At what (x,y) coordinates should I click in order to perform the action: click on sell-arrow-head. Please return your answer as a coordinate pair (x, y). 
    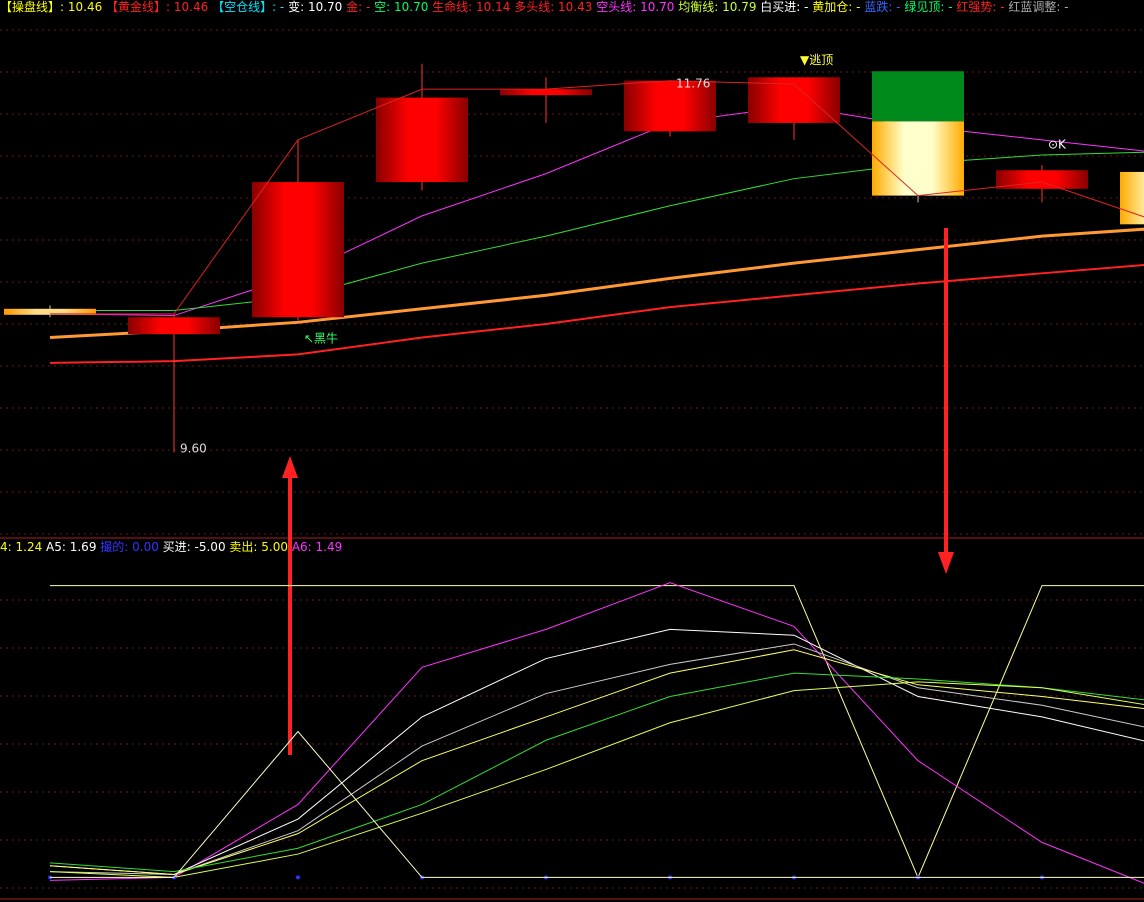
    Looking at the image, I should click on (946, 563).